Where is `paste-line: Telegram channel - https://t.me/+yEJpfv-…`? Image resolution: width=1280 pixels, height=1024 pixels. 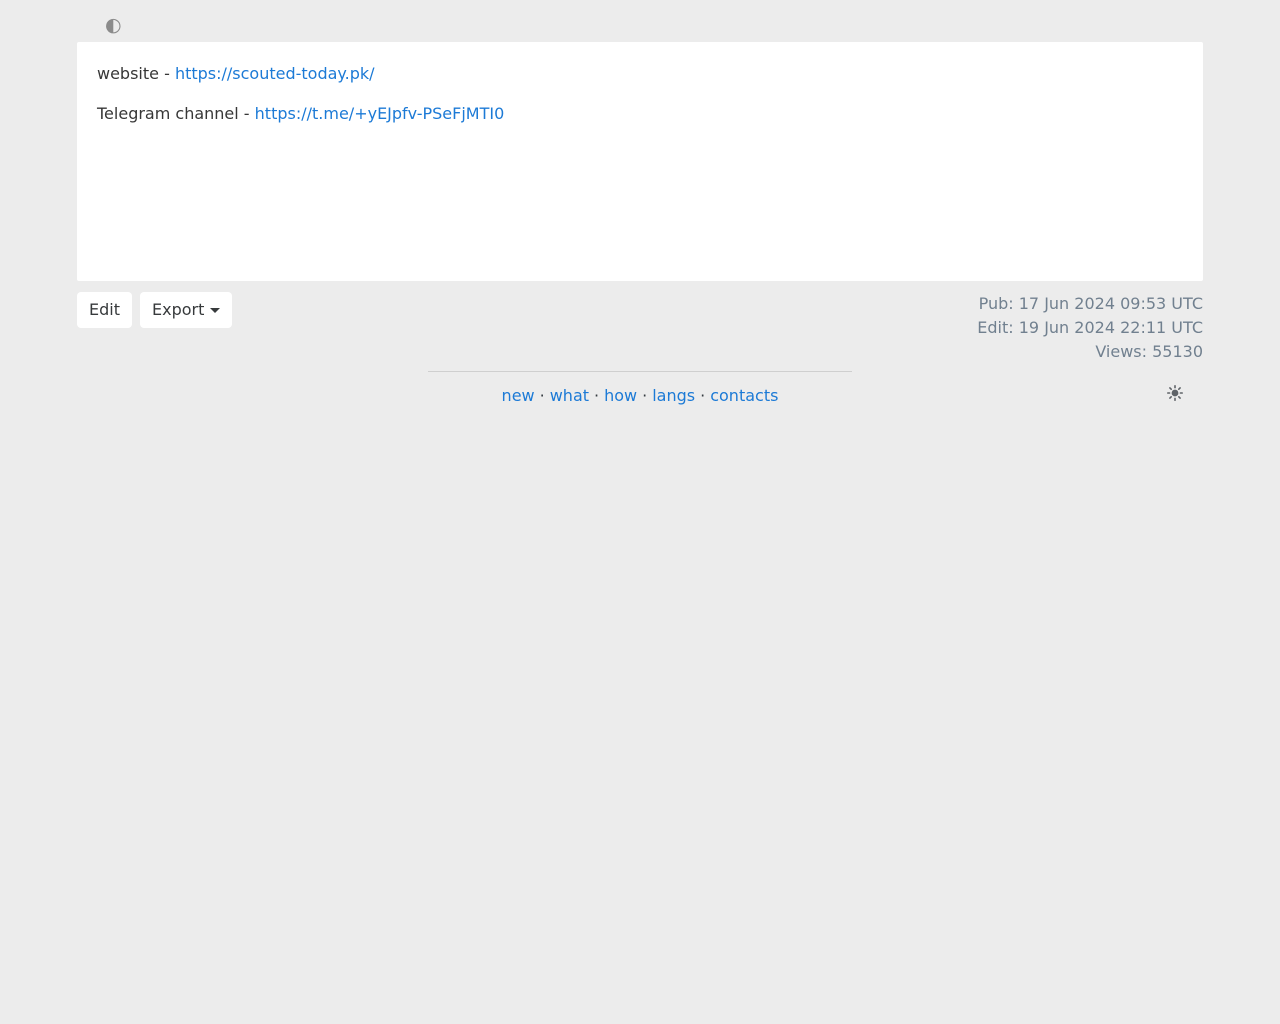
paste-line: Telegram channel - https://t.me/+yEJpfv-… is located at coordinates (640, 114).